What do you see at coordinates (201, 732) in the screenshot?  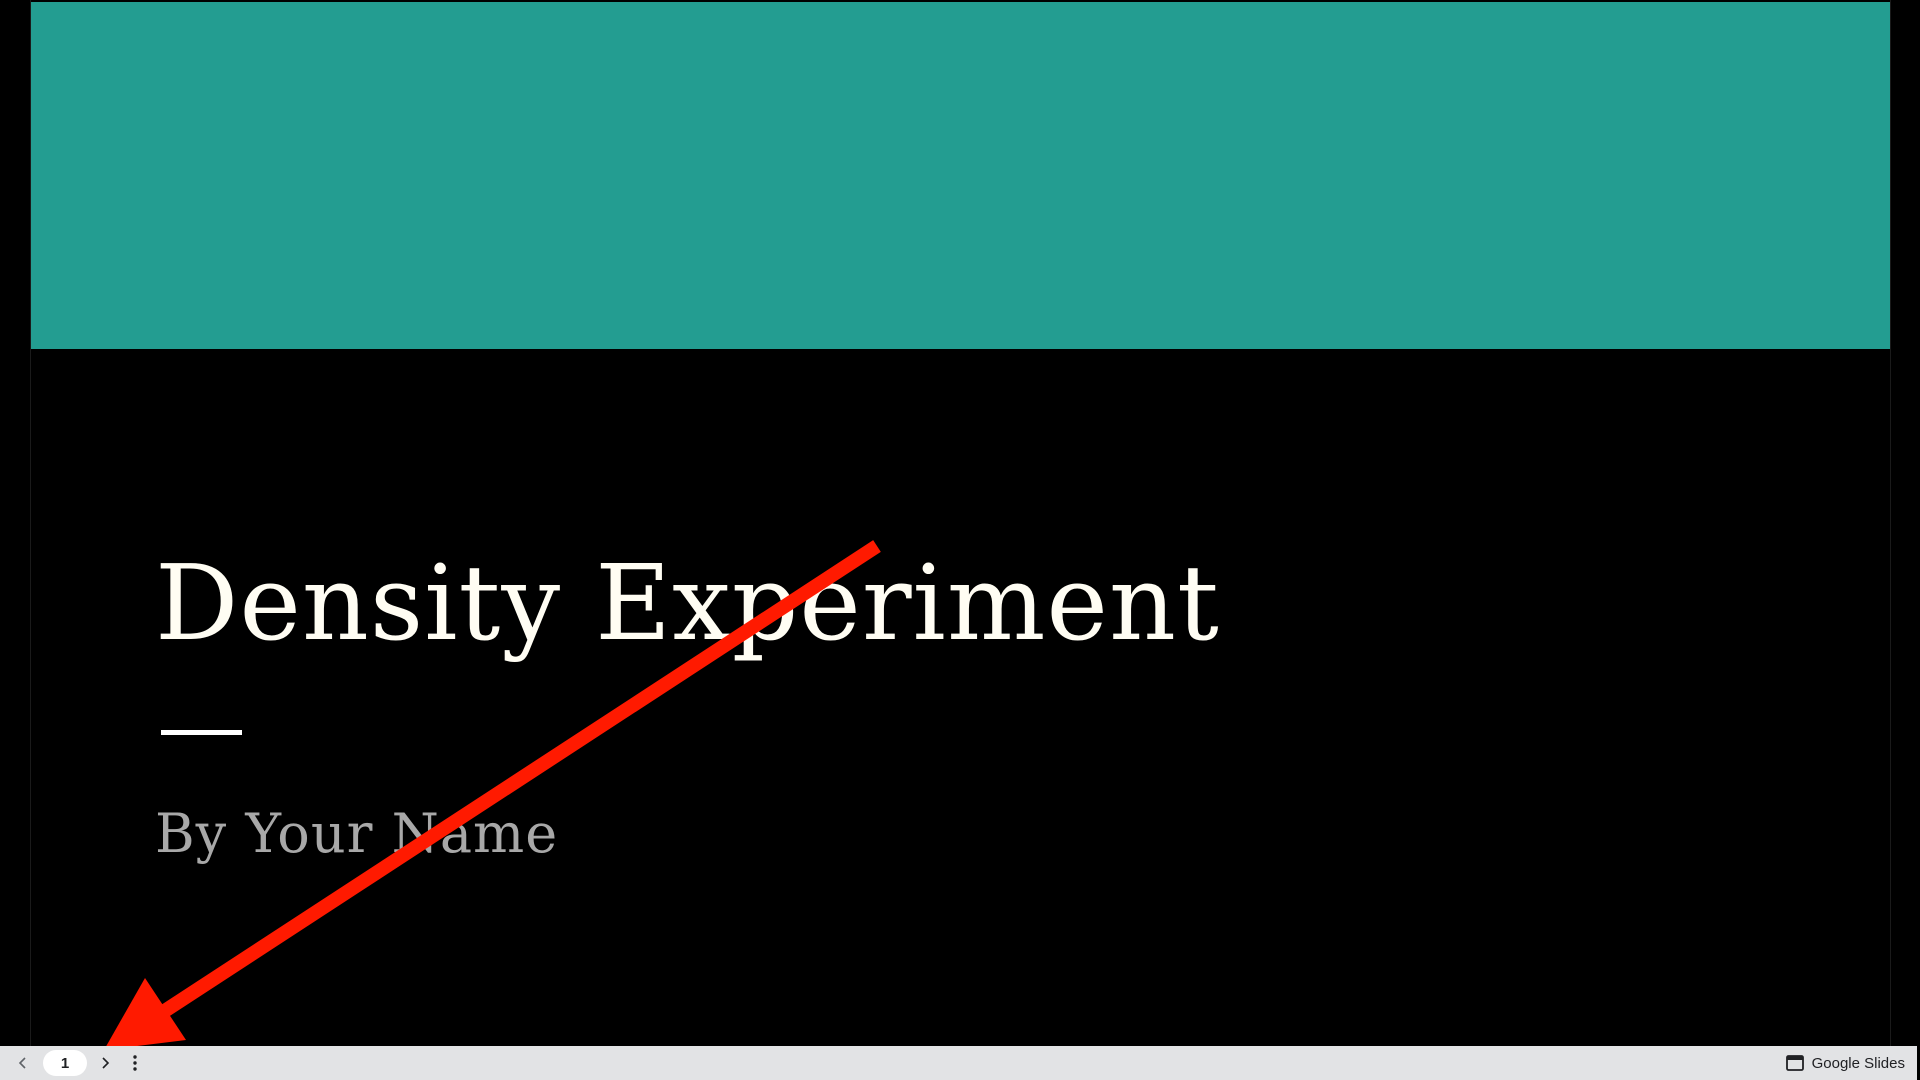 I see `title-divider` at bounding box center [201, 732].